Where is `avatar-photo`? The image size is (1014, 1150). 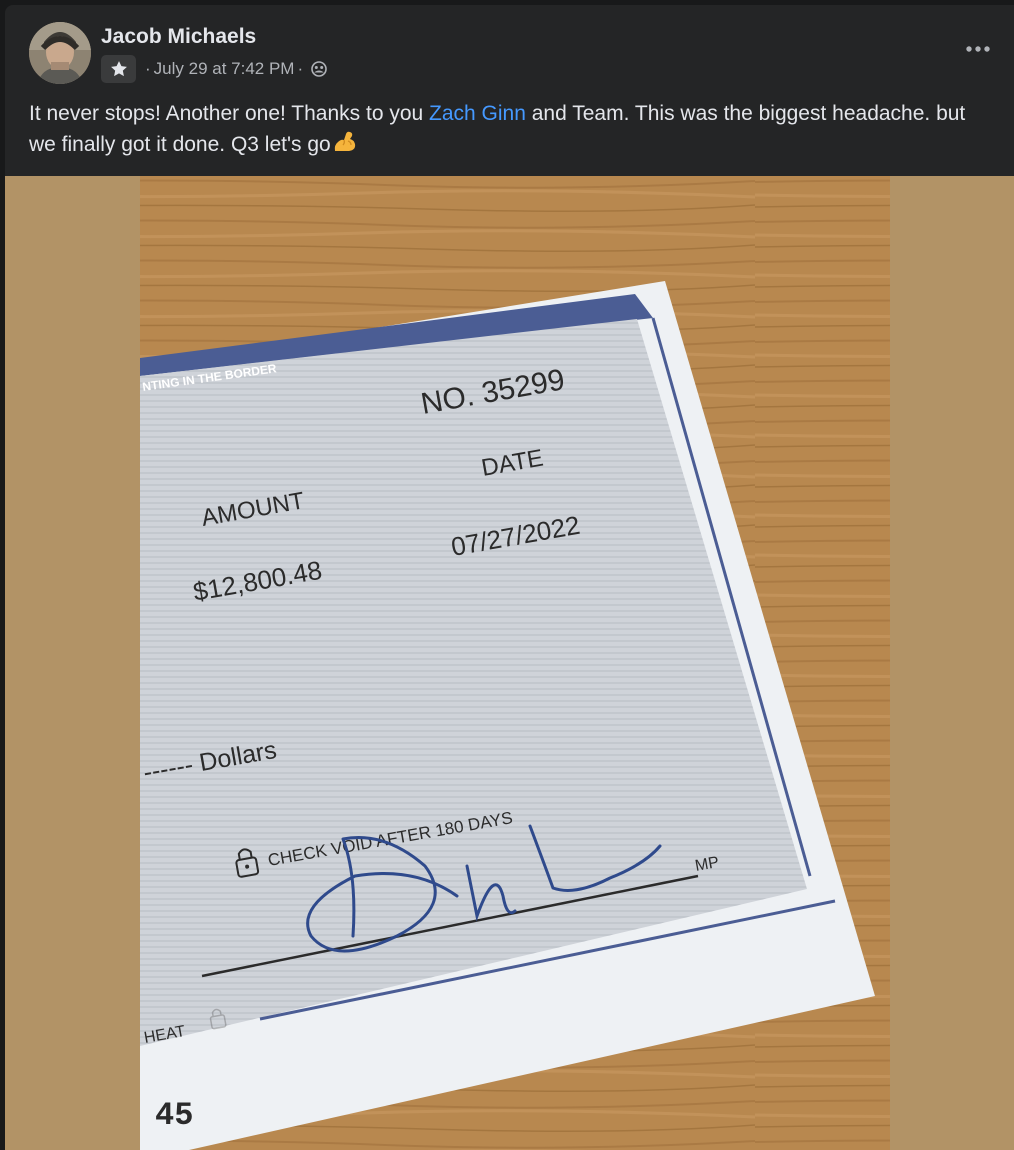
avatar-photo is located at coordinates (60, 53).